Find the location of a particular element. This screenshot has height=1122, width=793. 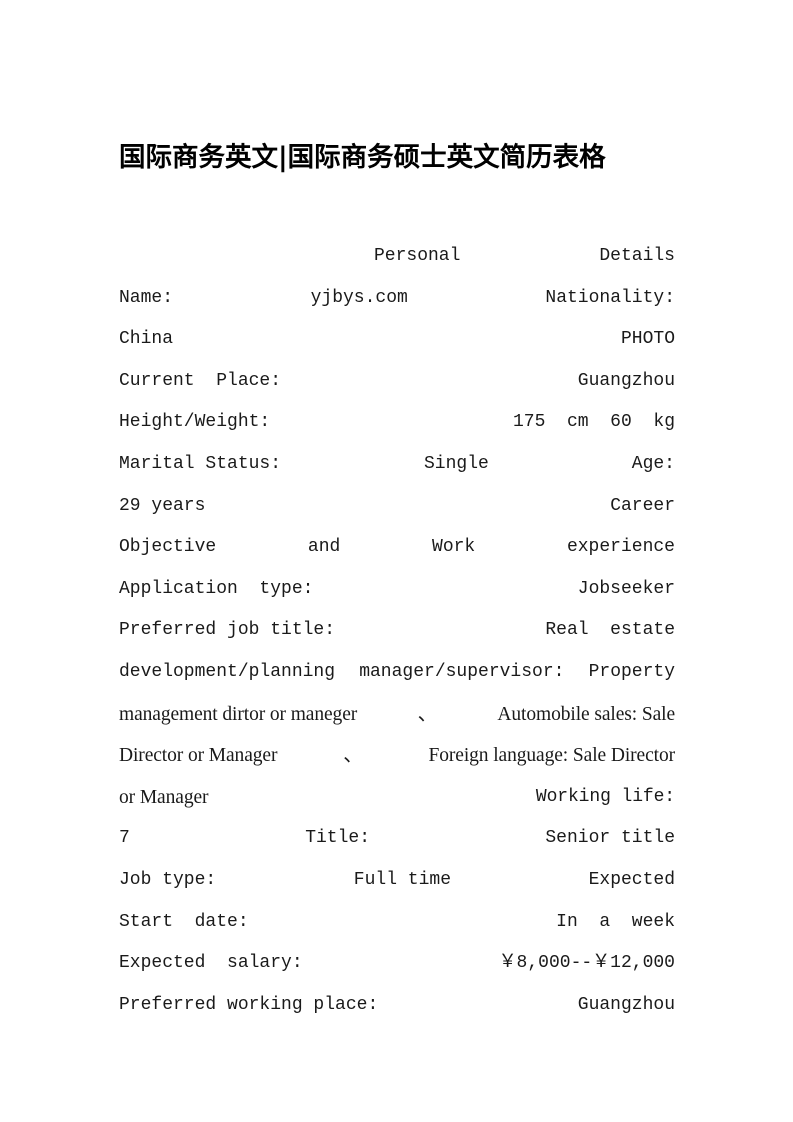

application-type-label: Application type: is located at coordinates (216, 588).